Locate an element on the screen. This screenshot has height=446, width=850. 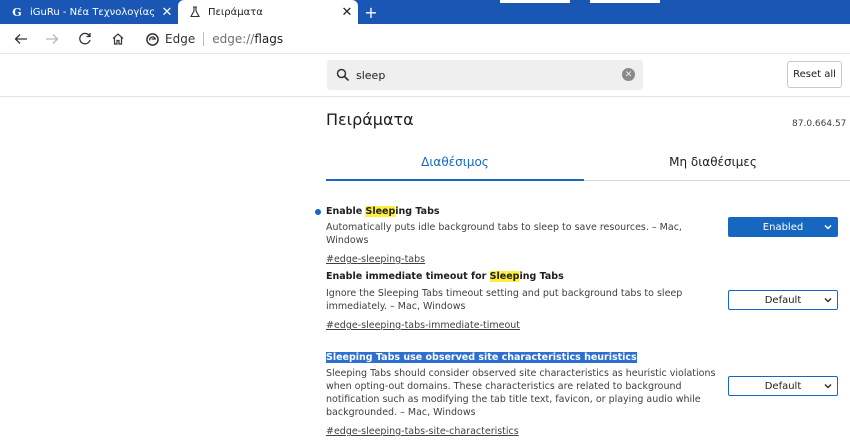
refresh-button is located at coordinates (85, 39).